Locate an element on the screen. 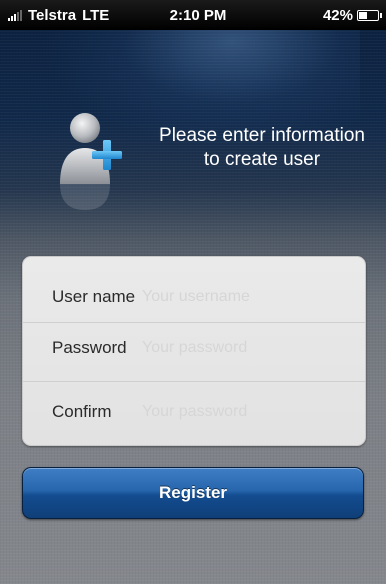 The height and width of the screenshot is (584, 386). username-row: User name is located at coordinates (194, 297).